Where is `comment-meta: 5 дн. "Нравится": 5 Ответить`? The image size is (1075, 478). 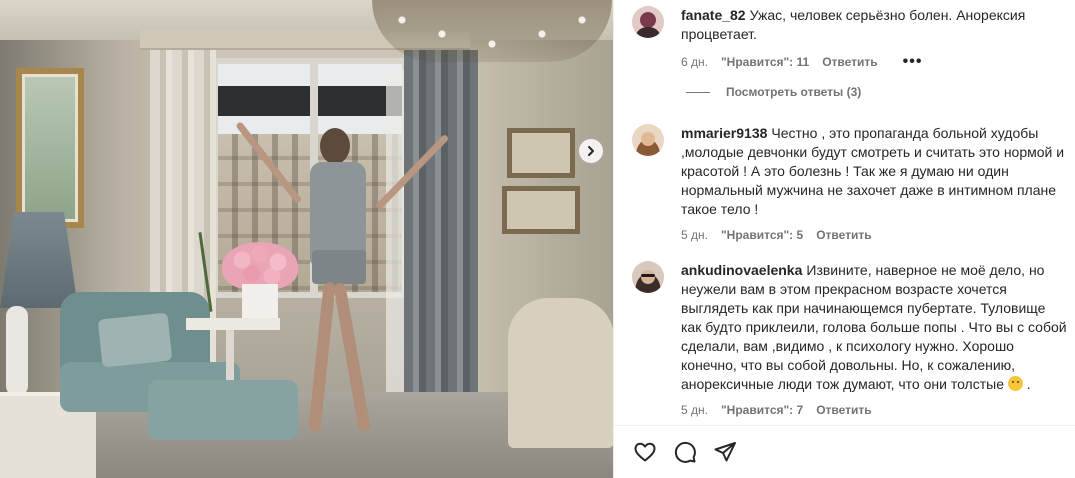 comment-meta: 5 дн. "Нравится": 5 Ответить is located at coordinates (874, 235).